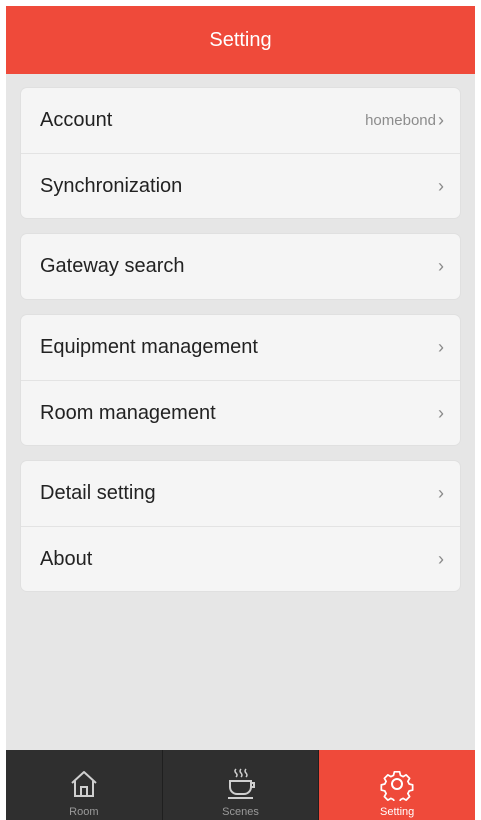  Describe the element at coordinates (66, 558) in the screenshot. I see `about-label: About` at that location.